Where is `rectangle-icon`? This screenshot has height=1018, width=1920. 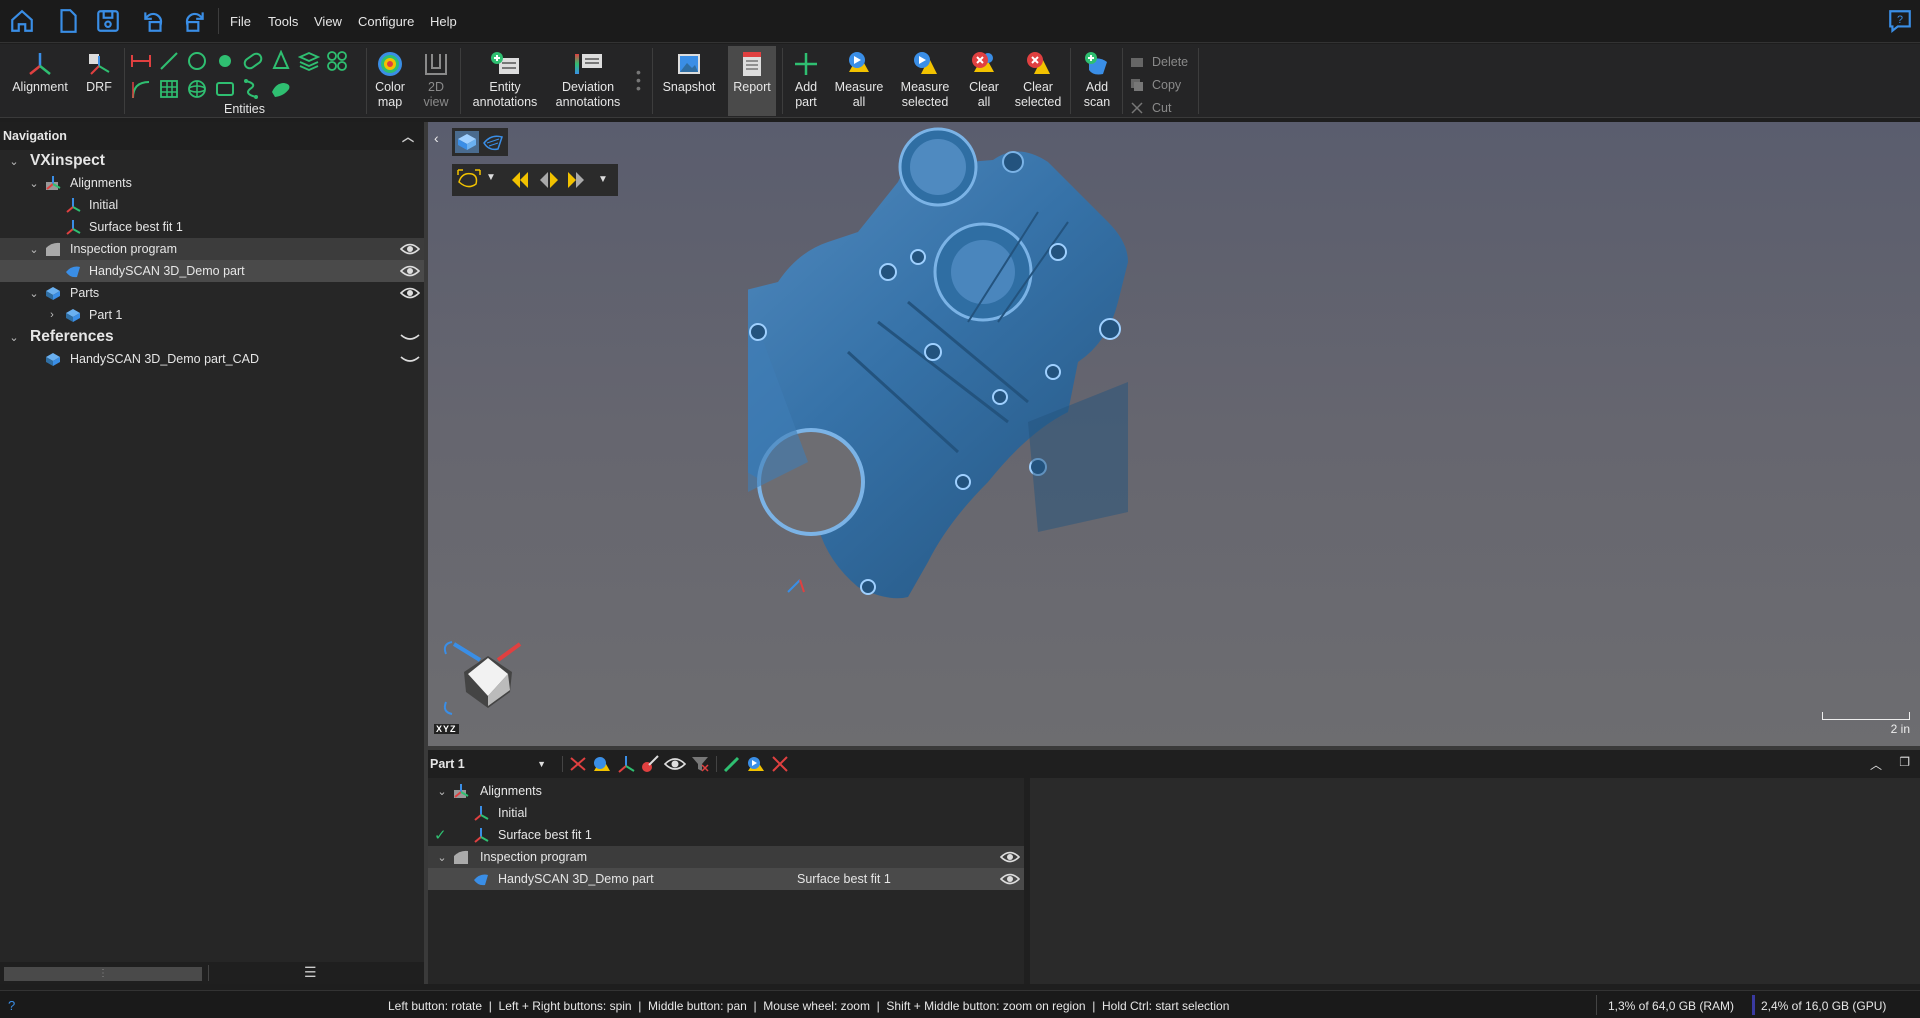
rectangle-icon is located at coordinates (225, 89).